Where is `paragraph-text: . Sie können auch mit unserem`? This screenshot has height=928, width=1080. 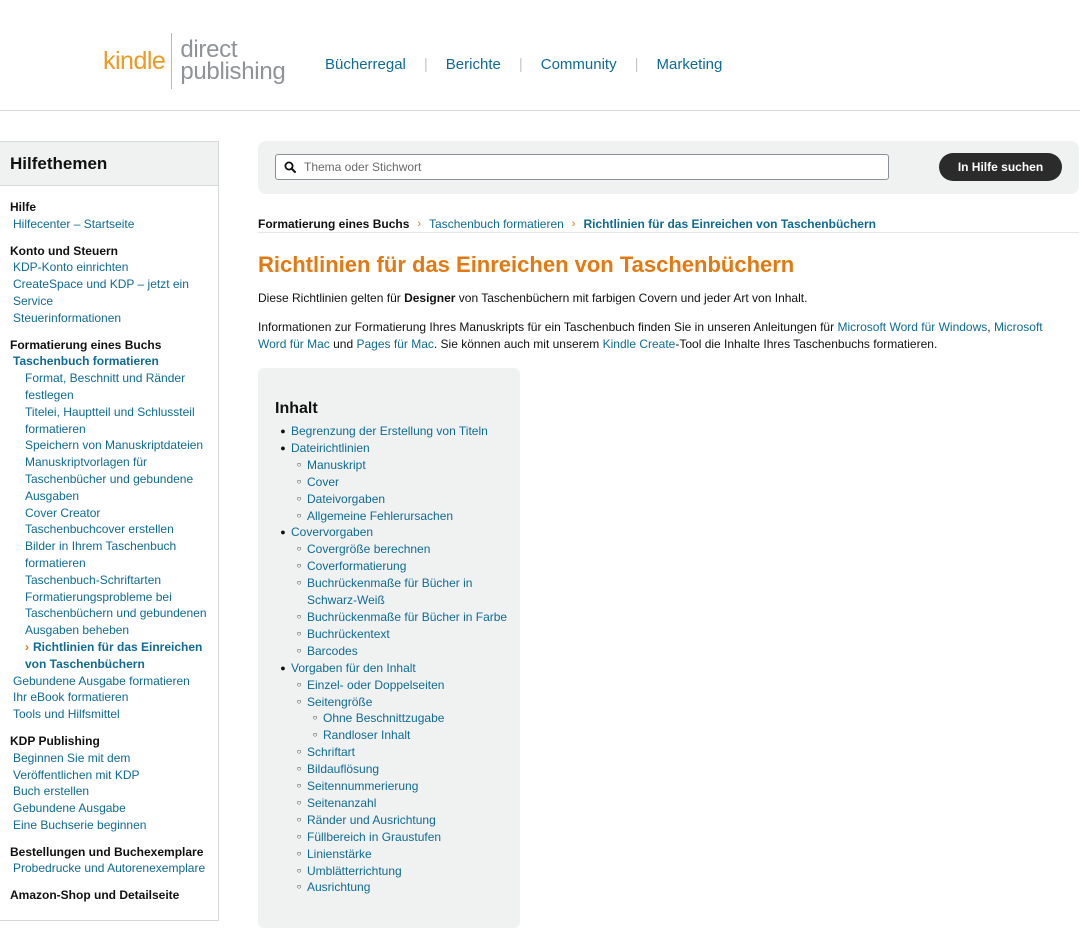 paragraph-text: . Sie können auch mit unserem is located at coordinates (518, 343).